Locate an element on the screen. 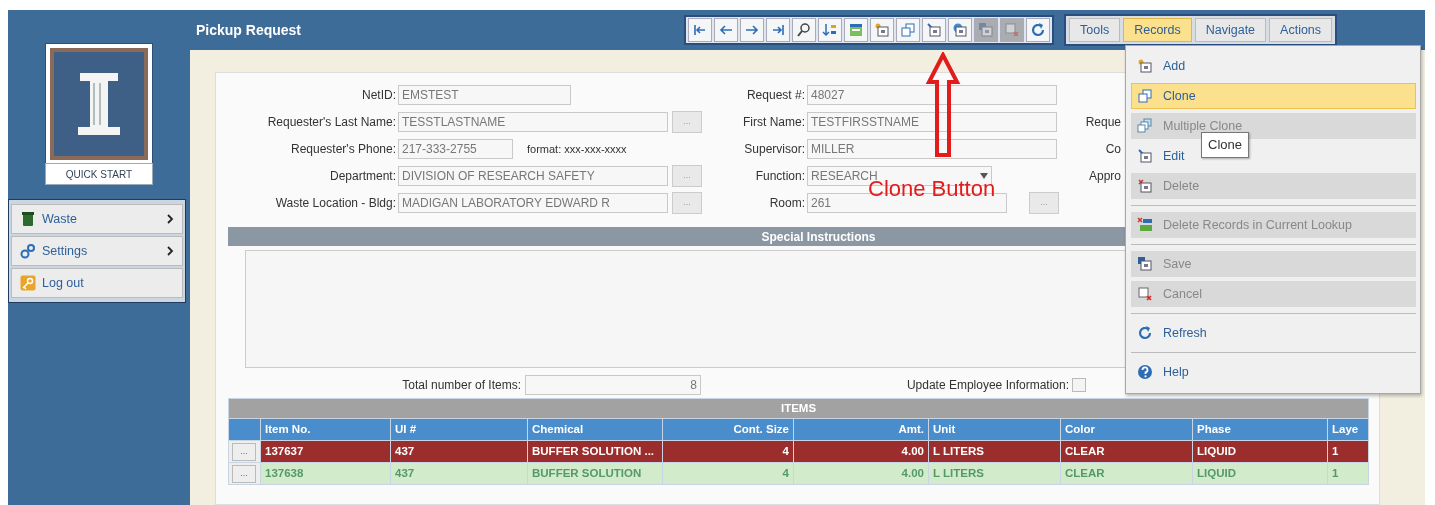 This screenshot has height=505, width=1435. text-field: MADIGAN LABORATORY EDWARD R is located at coordinates (533, 203).